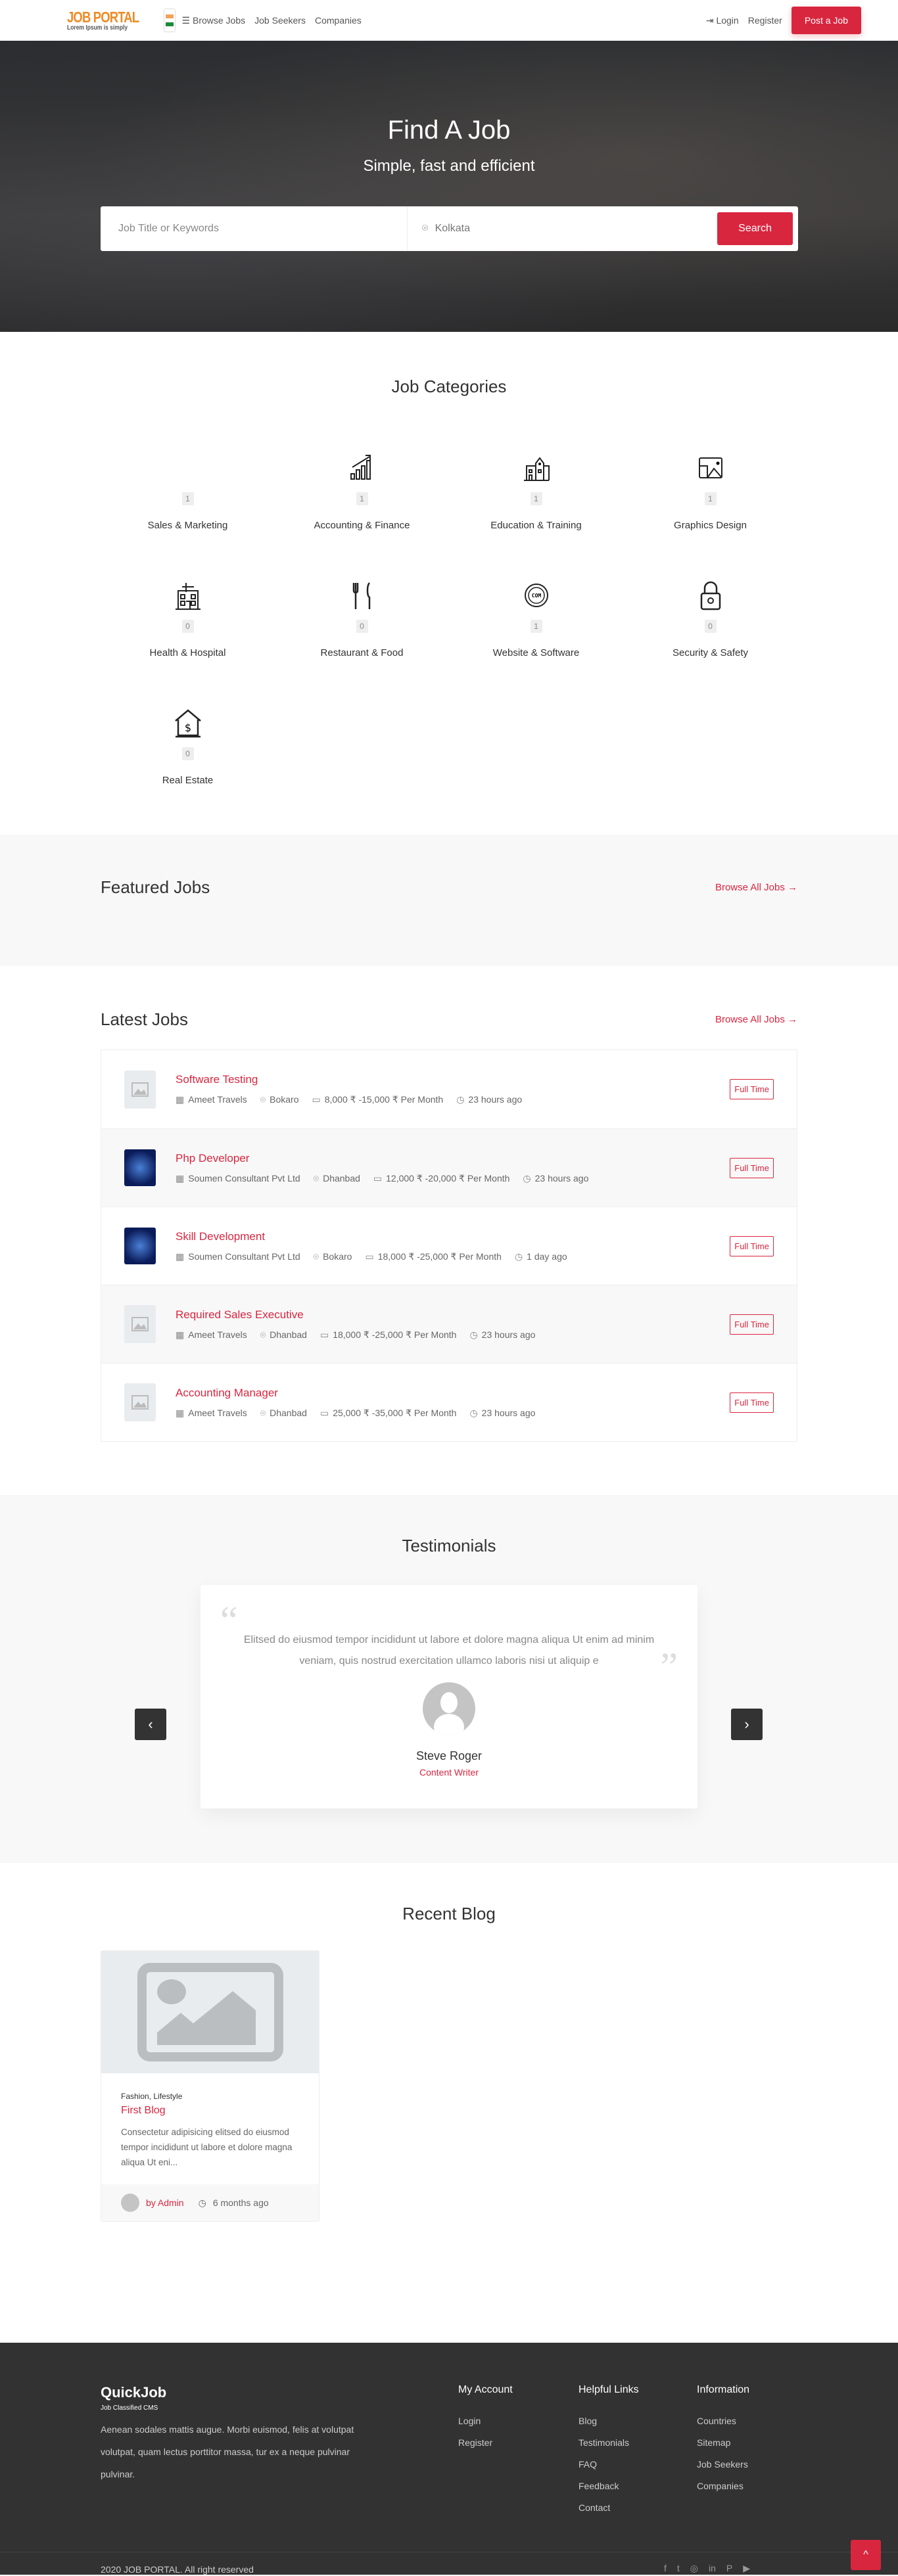 This screenshot has height=2576, width=898. What do you see at coordinates (280, 21) in the screenshot?
I see `nav-job-seekers: Job Seekers` at bounding box center [280, 21].